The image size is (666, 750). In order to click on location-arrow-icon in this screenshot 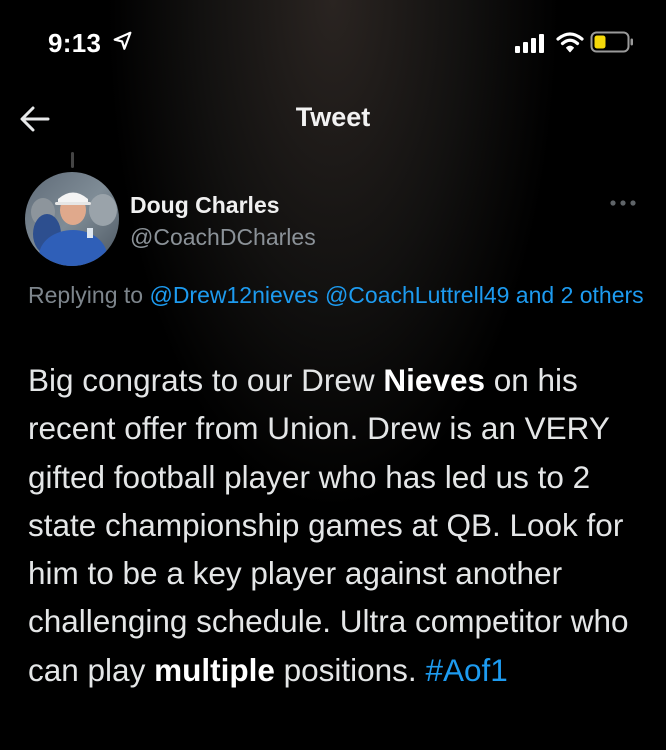, I will do `click(122, 40)`.